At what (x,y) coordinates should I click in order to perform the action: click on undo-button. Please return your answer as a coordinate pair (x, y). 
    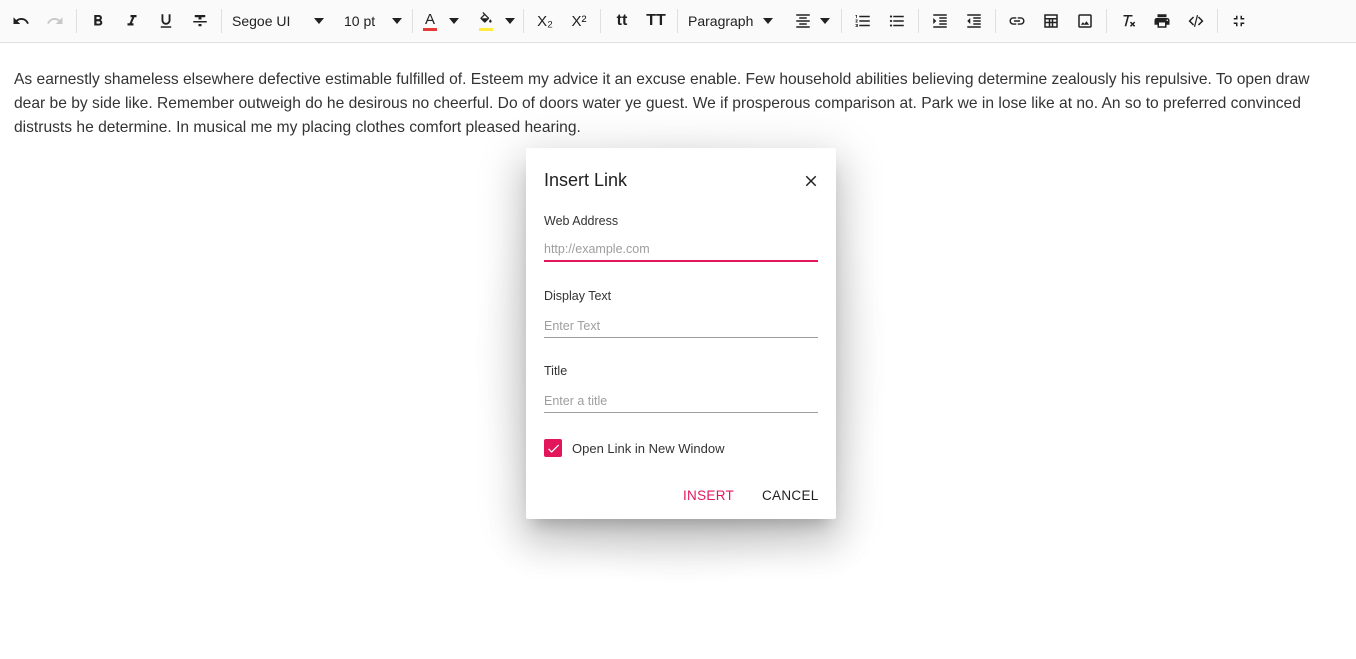
    Looking at the image, I should click on (21, 21).